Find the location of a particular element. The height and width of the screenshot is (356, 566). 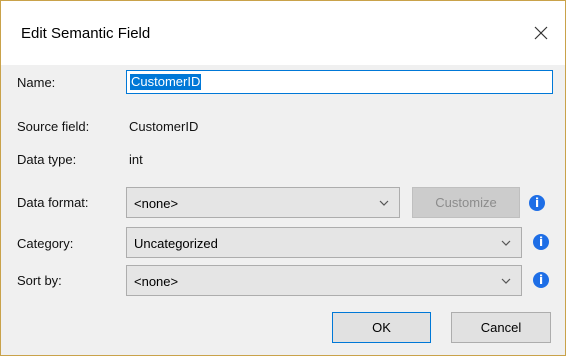

category-selected: Uncategorized is located at coordinates (176, 243).